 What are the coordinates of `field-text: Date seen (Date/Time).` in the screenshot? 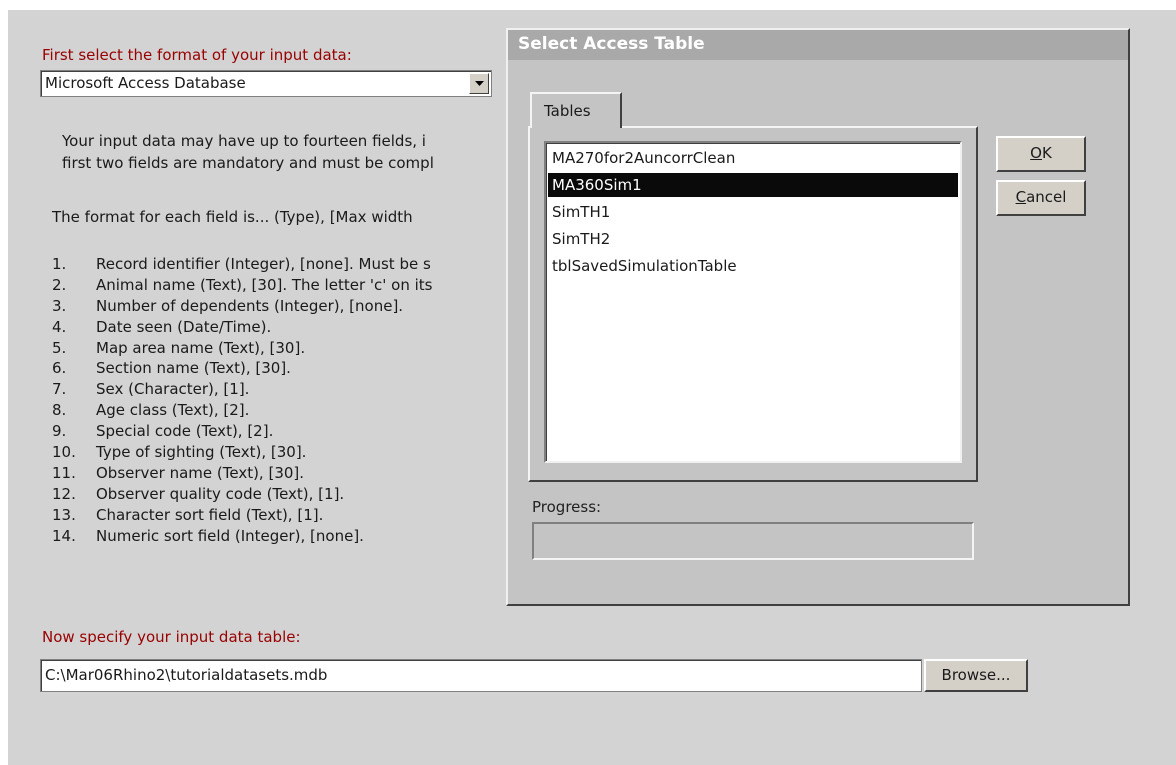 It's located at (184, 326).